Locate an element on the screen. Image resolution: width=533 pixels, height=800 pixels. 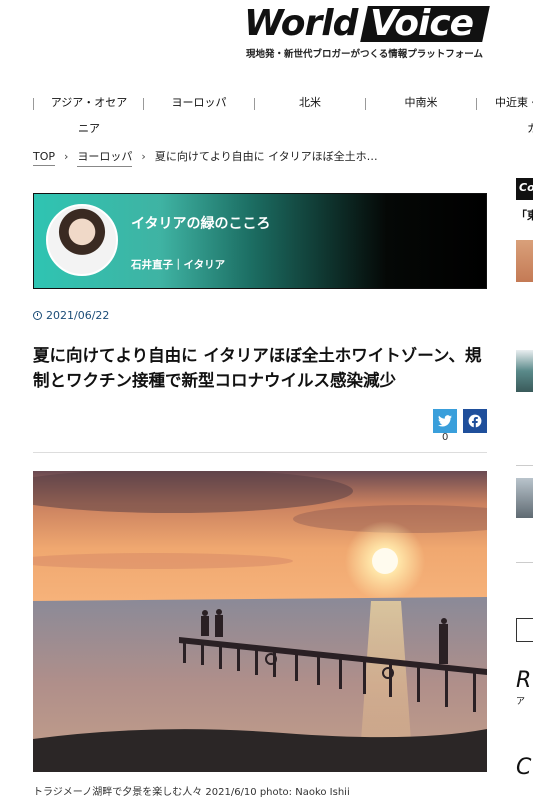
sidebar-badge: Co is located at coordinates (524, 189).